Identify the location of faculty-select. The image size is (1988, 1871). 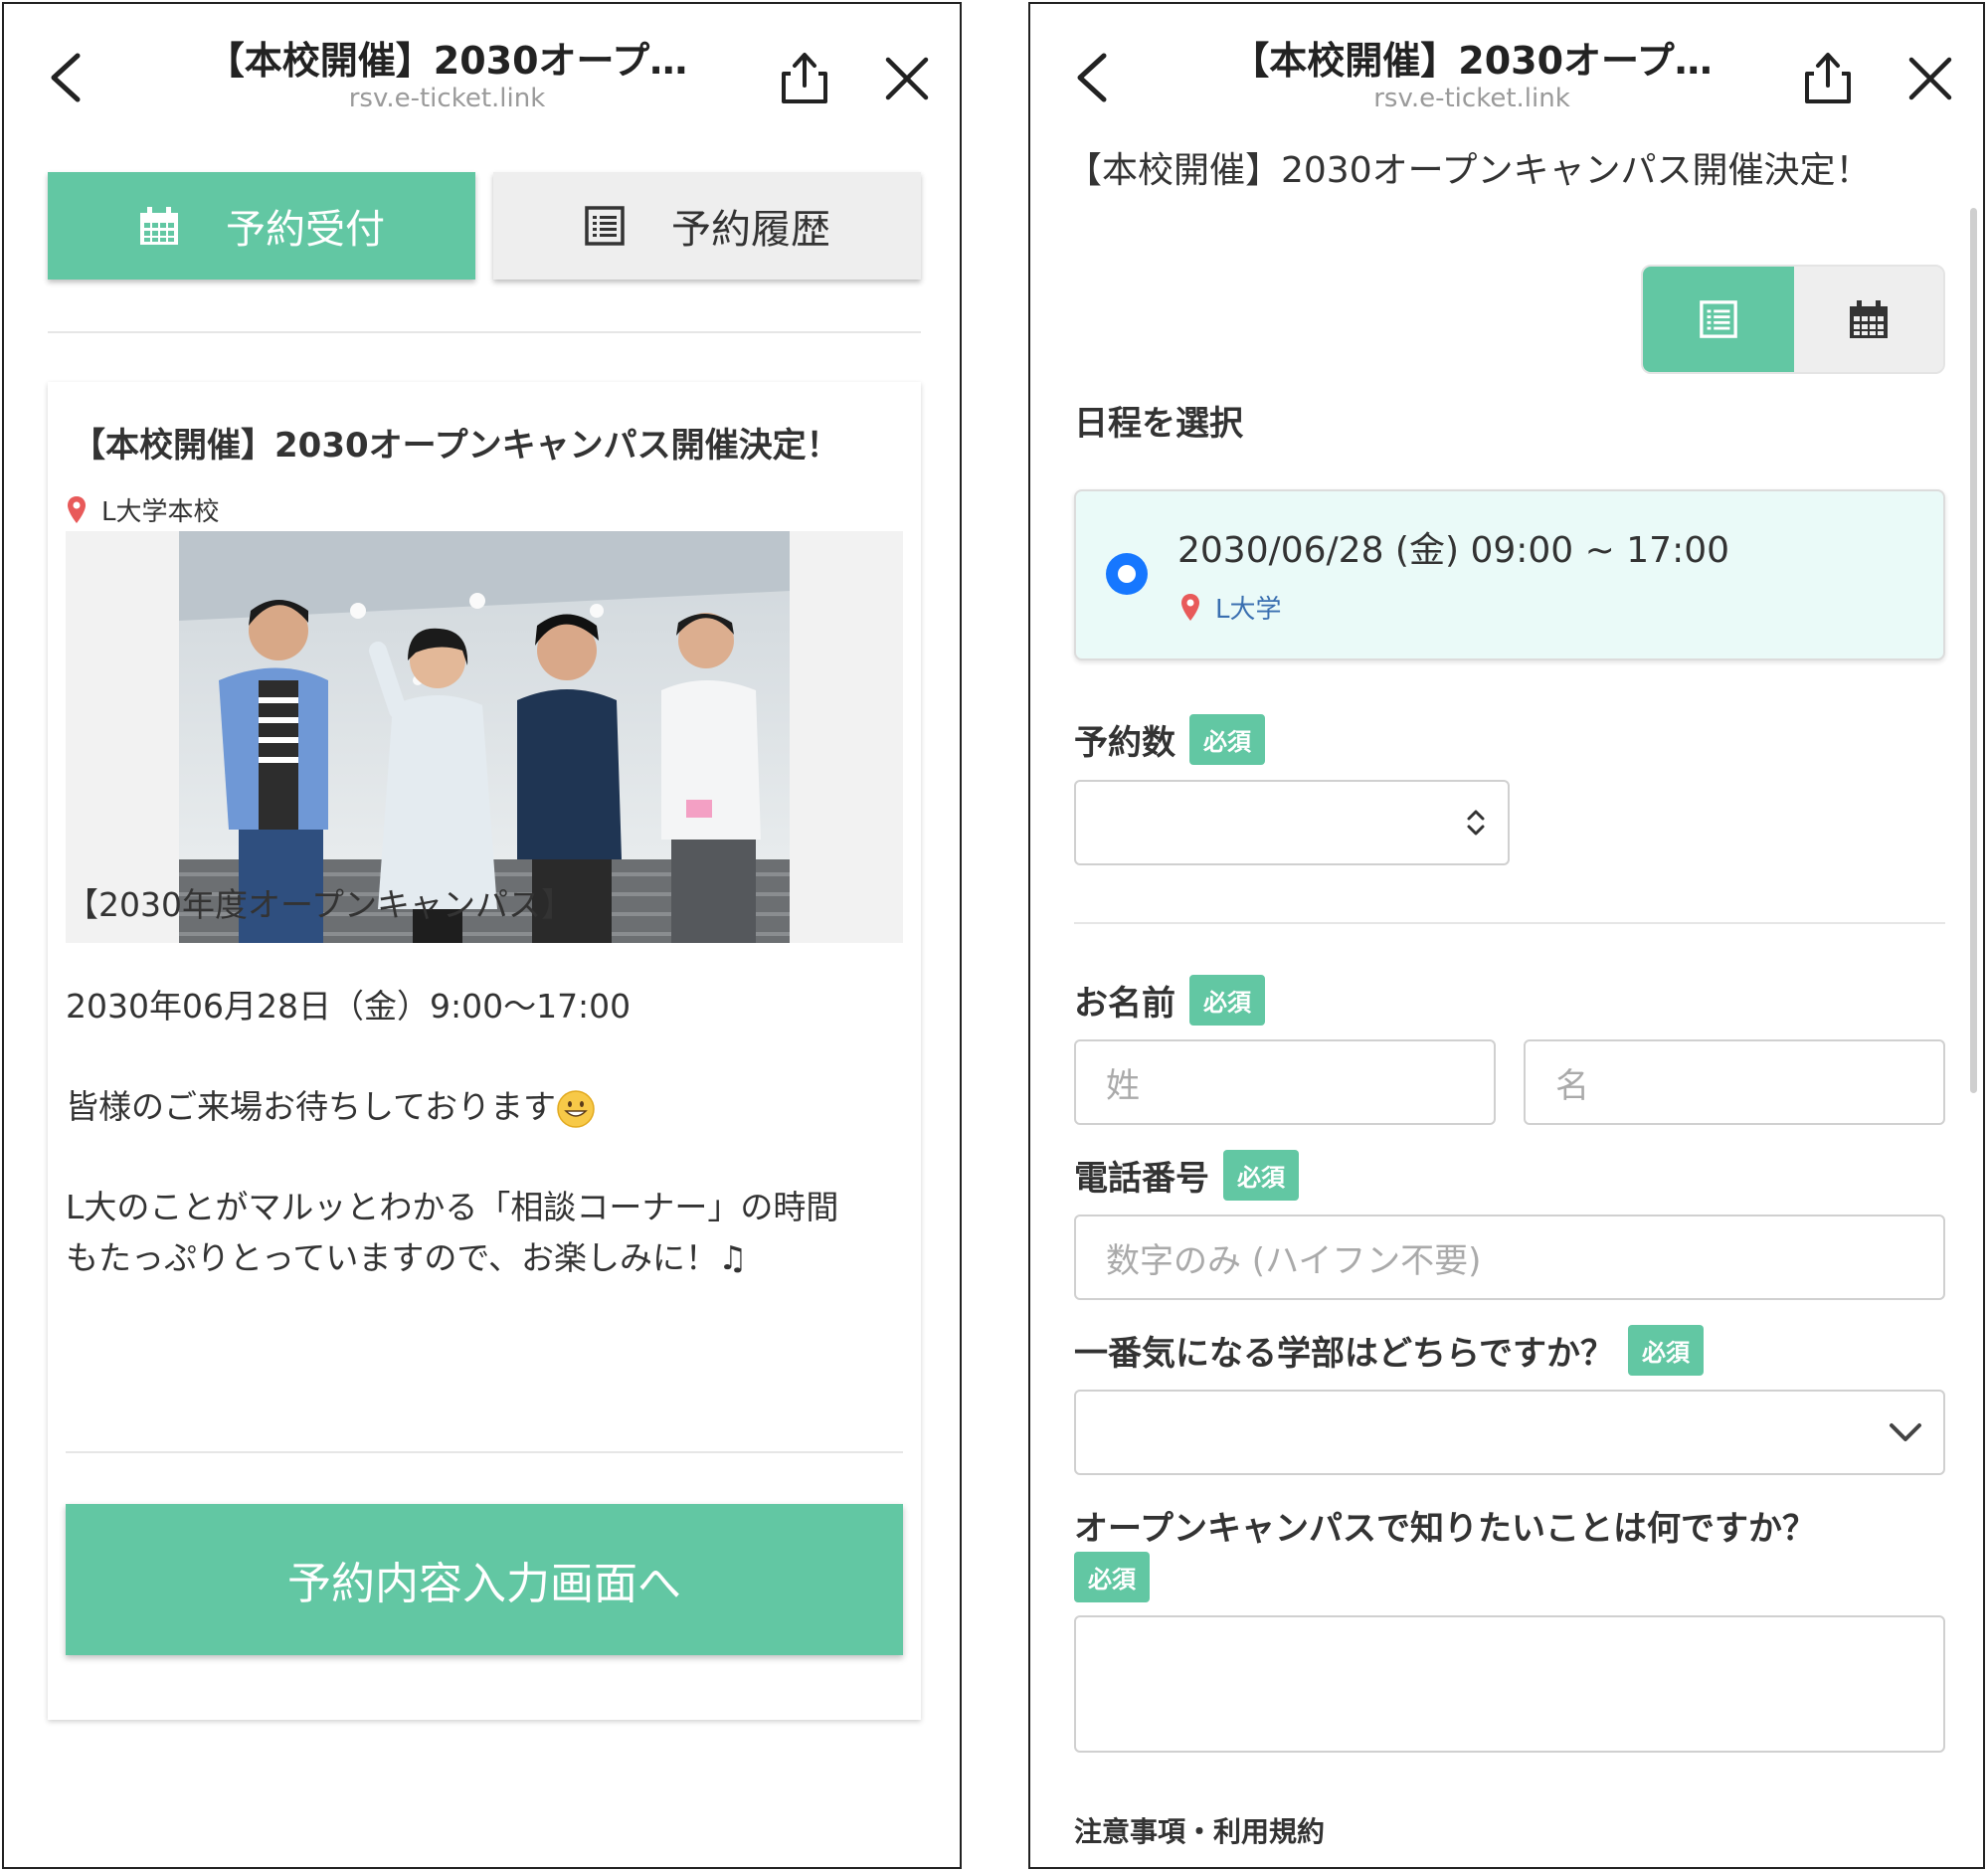
(1509, 1432).